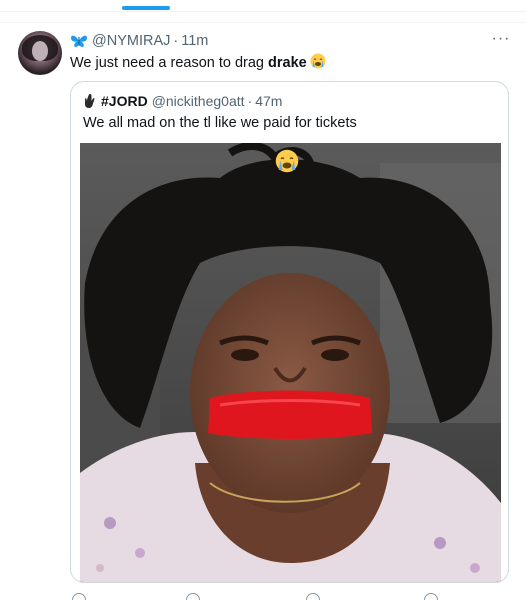 The width and height of the screenshot is (526, 600). I want to click on hand-icon, so click(90, 101).